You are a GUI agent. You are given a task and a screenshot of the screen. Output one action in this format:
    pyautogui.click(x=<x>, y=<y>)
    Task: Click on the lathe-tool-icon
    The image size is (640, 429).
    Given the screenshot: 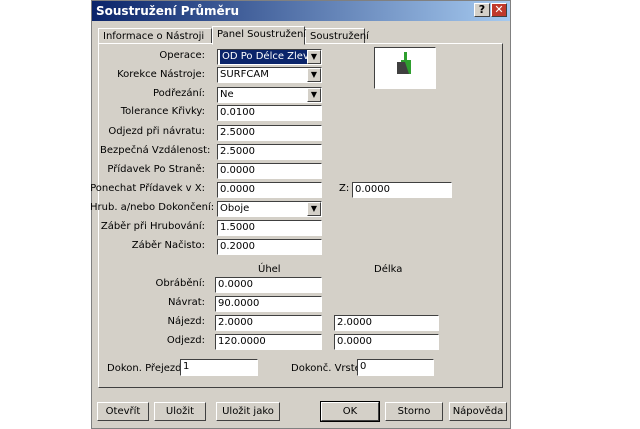 What is the action you would take?
    pyautogui.click(x=404, y=63)
    